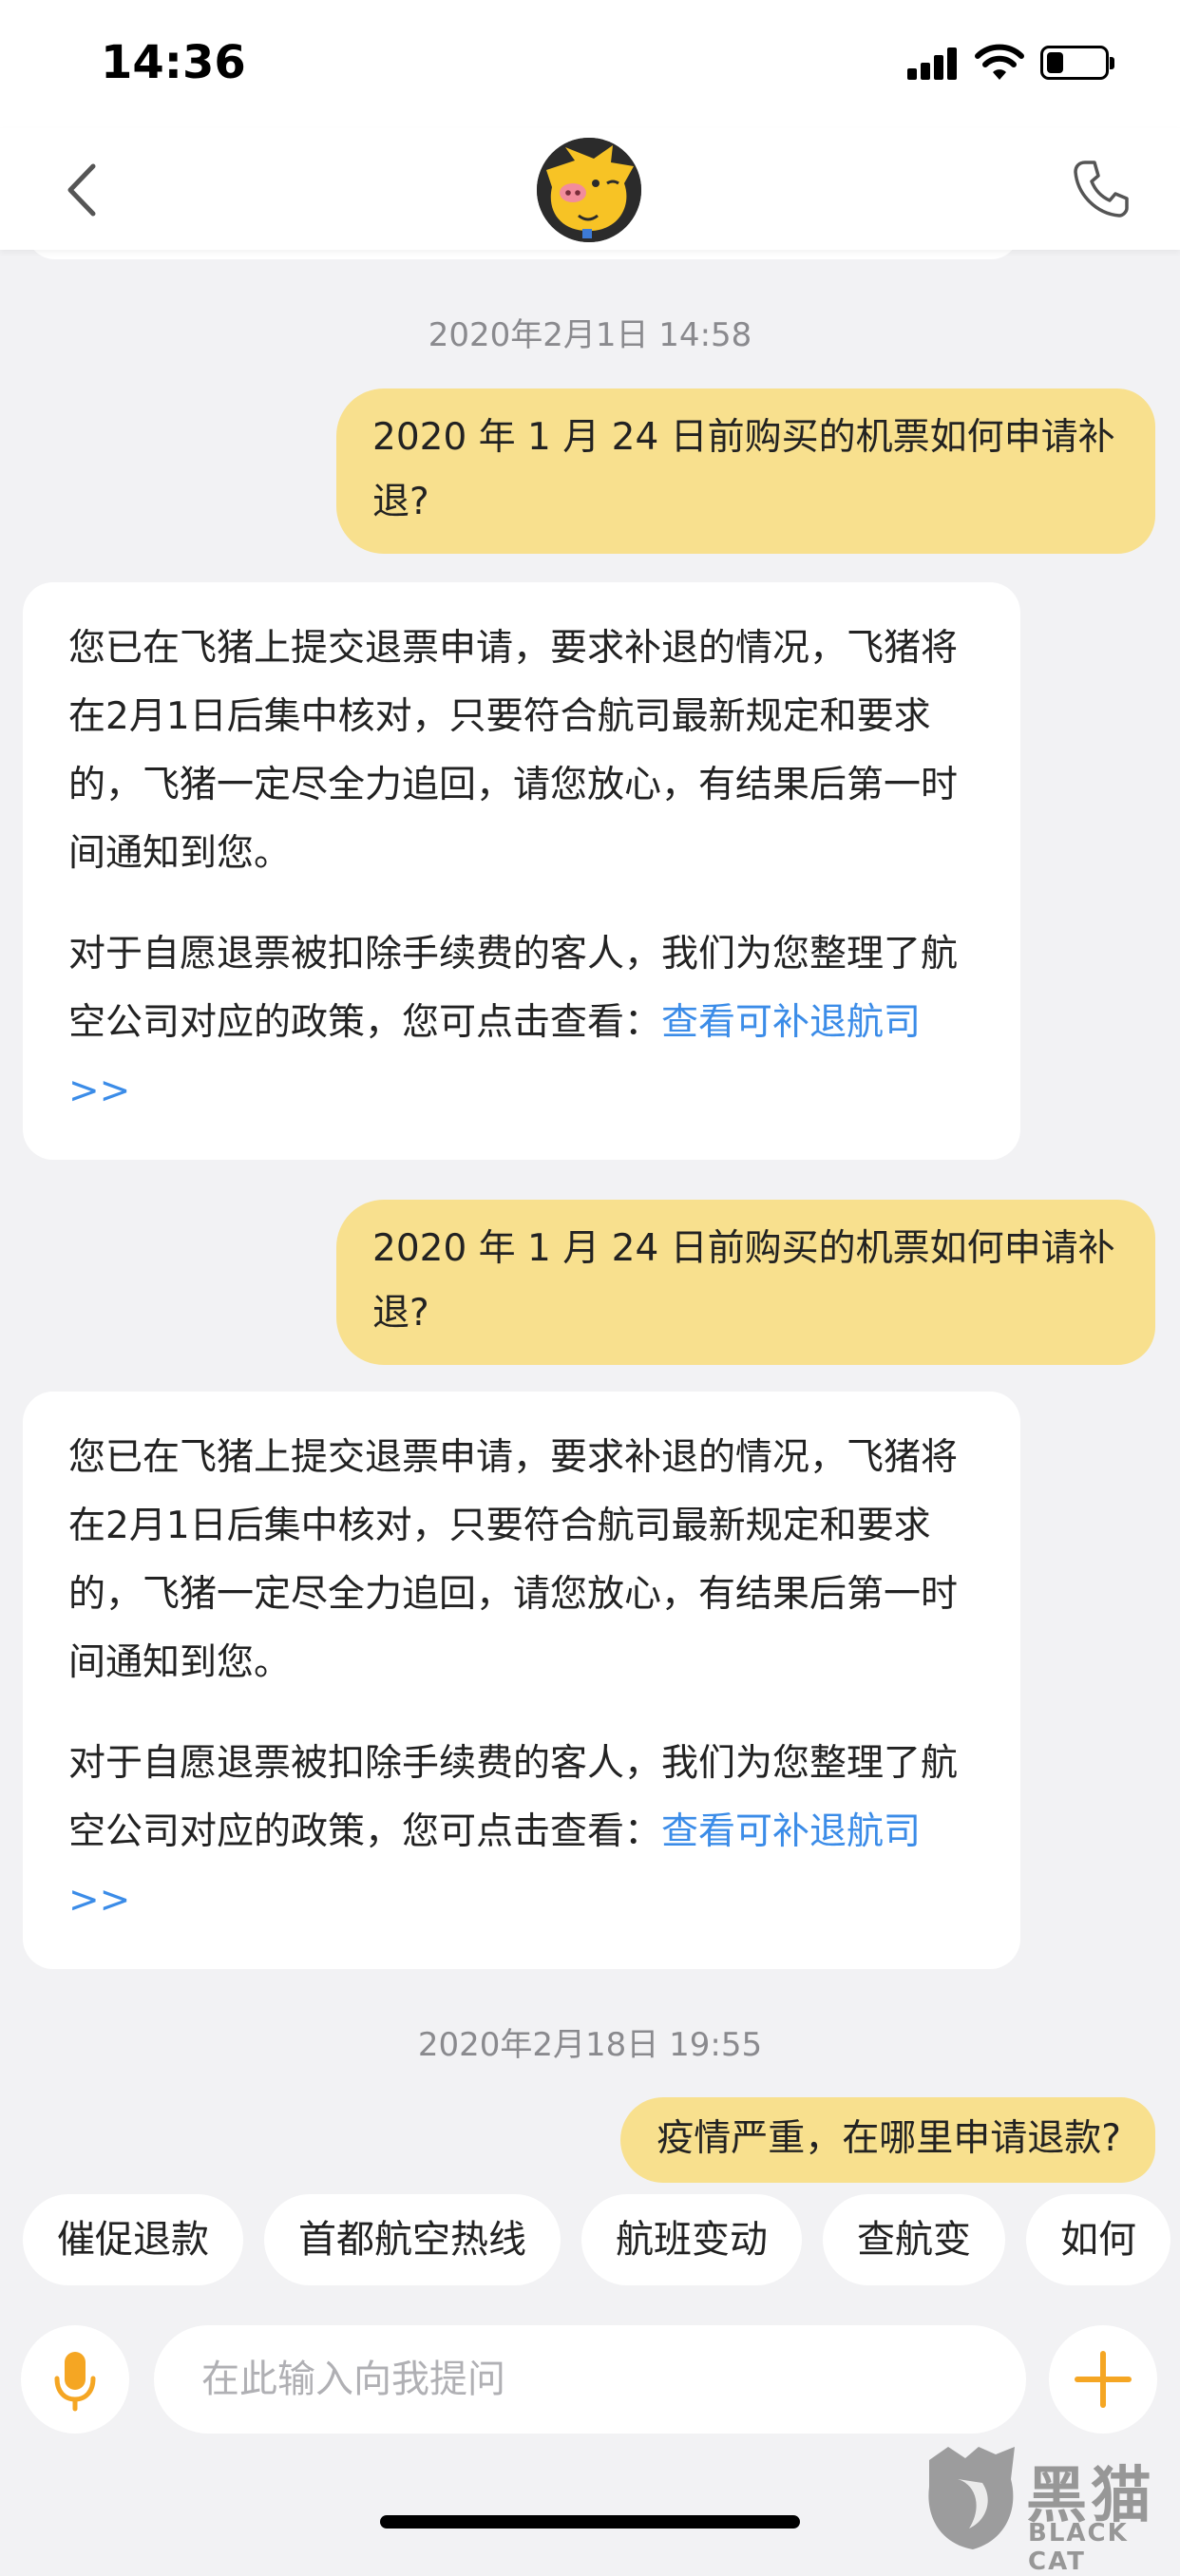 The width and height of the screenshot is (1180, 2576). I want to click on status-time: 14:36, so click(173, 62).